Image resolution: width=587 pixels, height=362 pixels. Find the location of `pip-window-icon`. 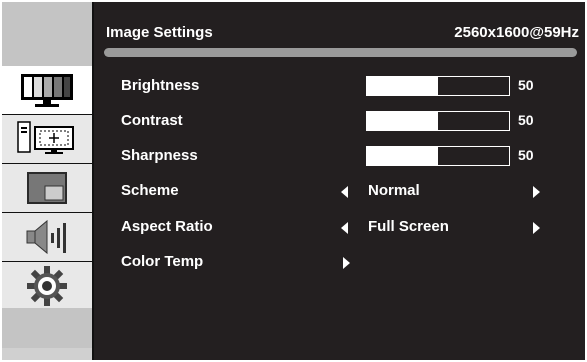

pip-window-icon is located at coordinates (47, 188).